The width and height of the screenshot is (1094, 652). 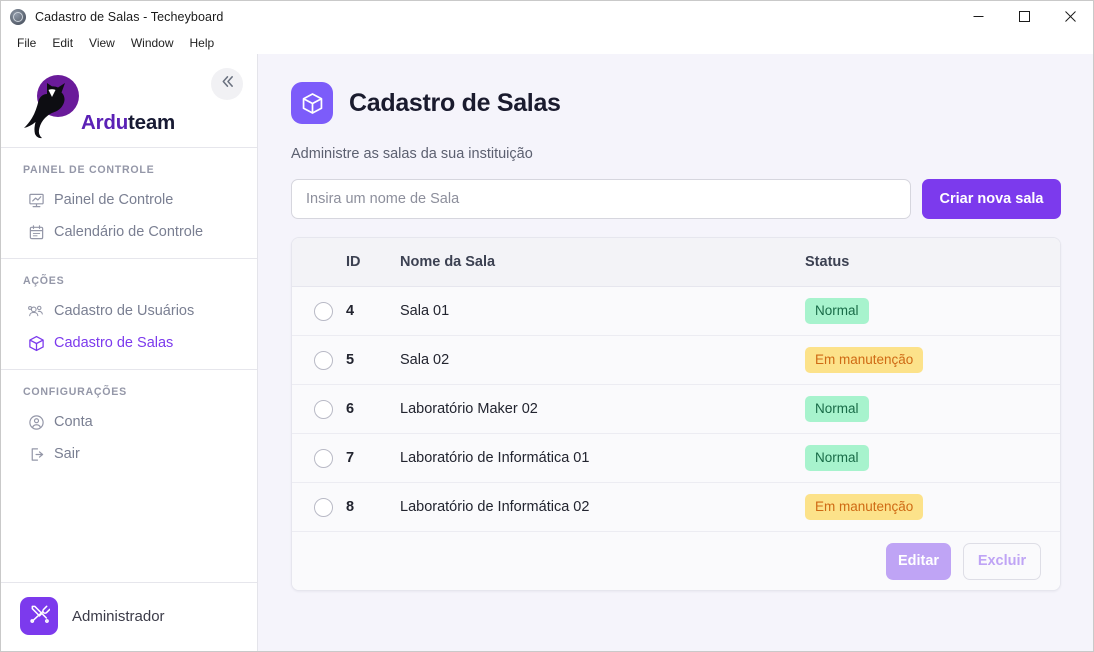 What do you see at coordinates (602, 360) in the screenshot?
I see `row-name: Sala 02` at bounding box center [602, 360].